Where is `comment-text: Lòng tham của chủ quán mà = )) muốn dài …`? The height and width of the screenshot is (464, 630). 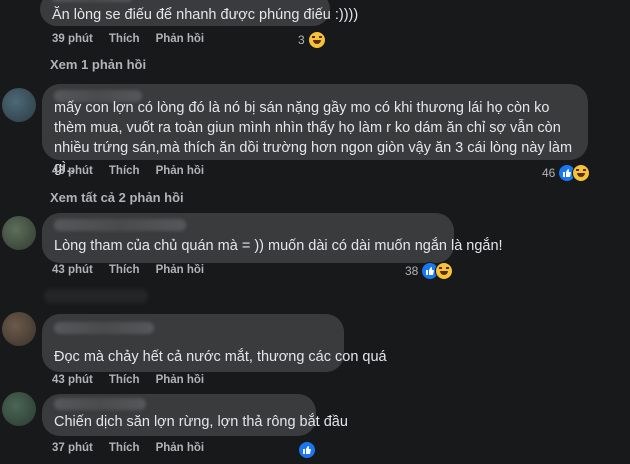
comment-text: Lòng tham của chủ quán mà = )) muốn dài … is located at coordinates (278, 246).